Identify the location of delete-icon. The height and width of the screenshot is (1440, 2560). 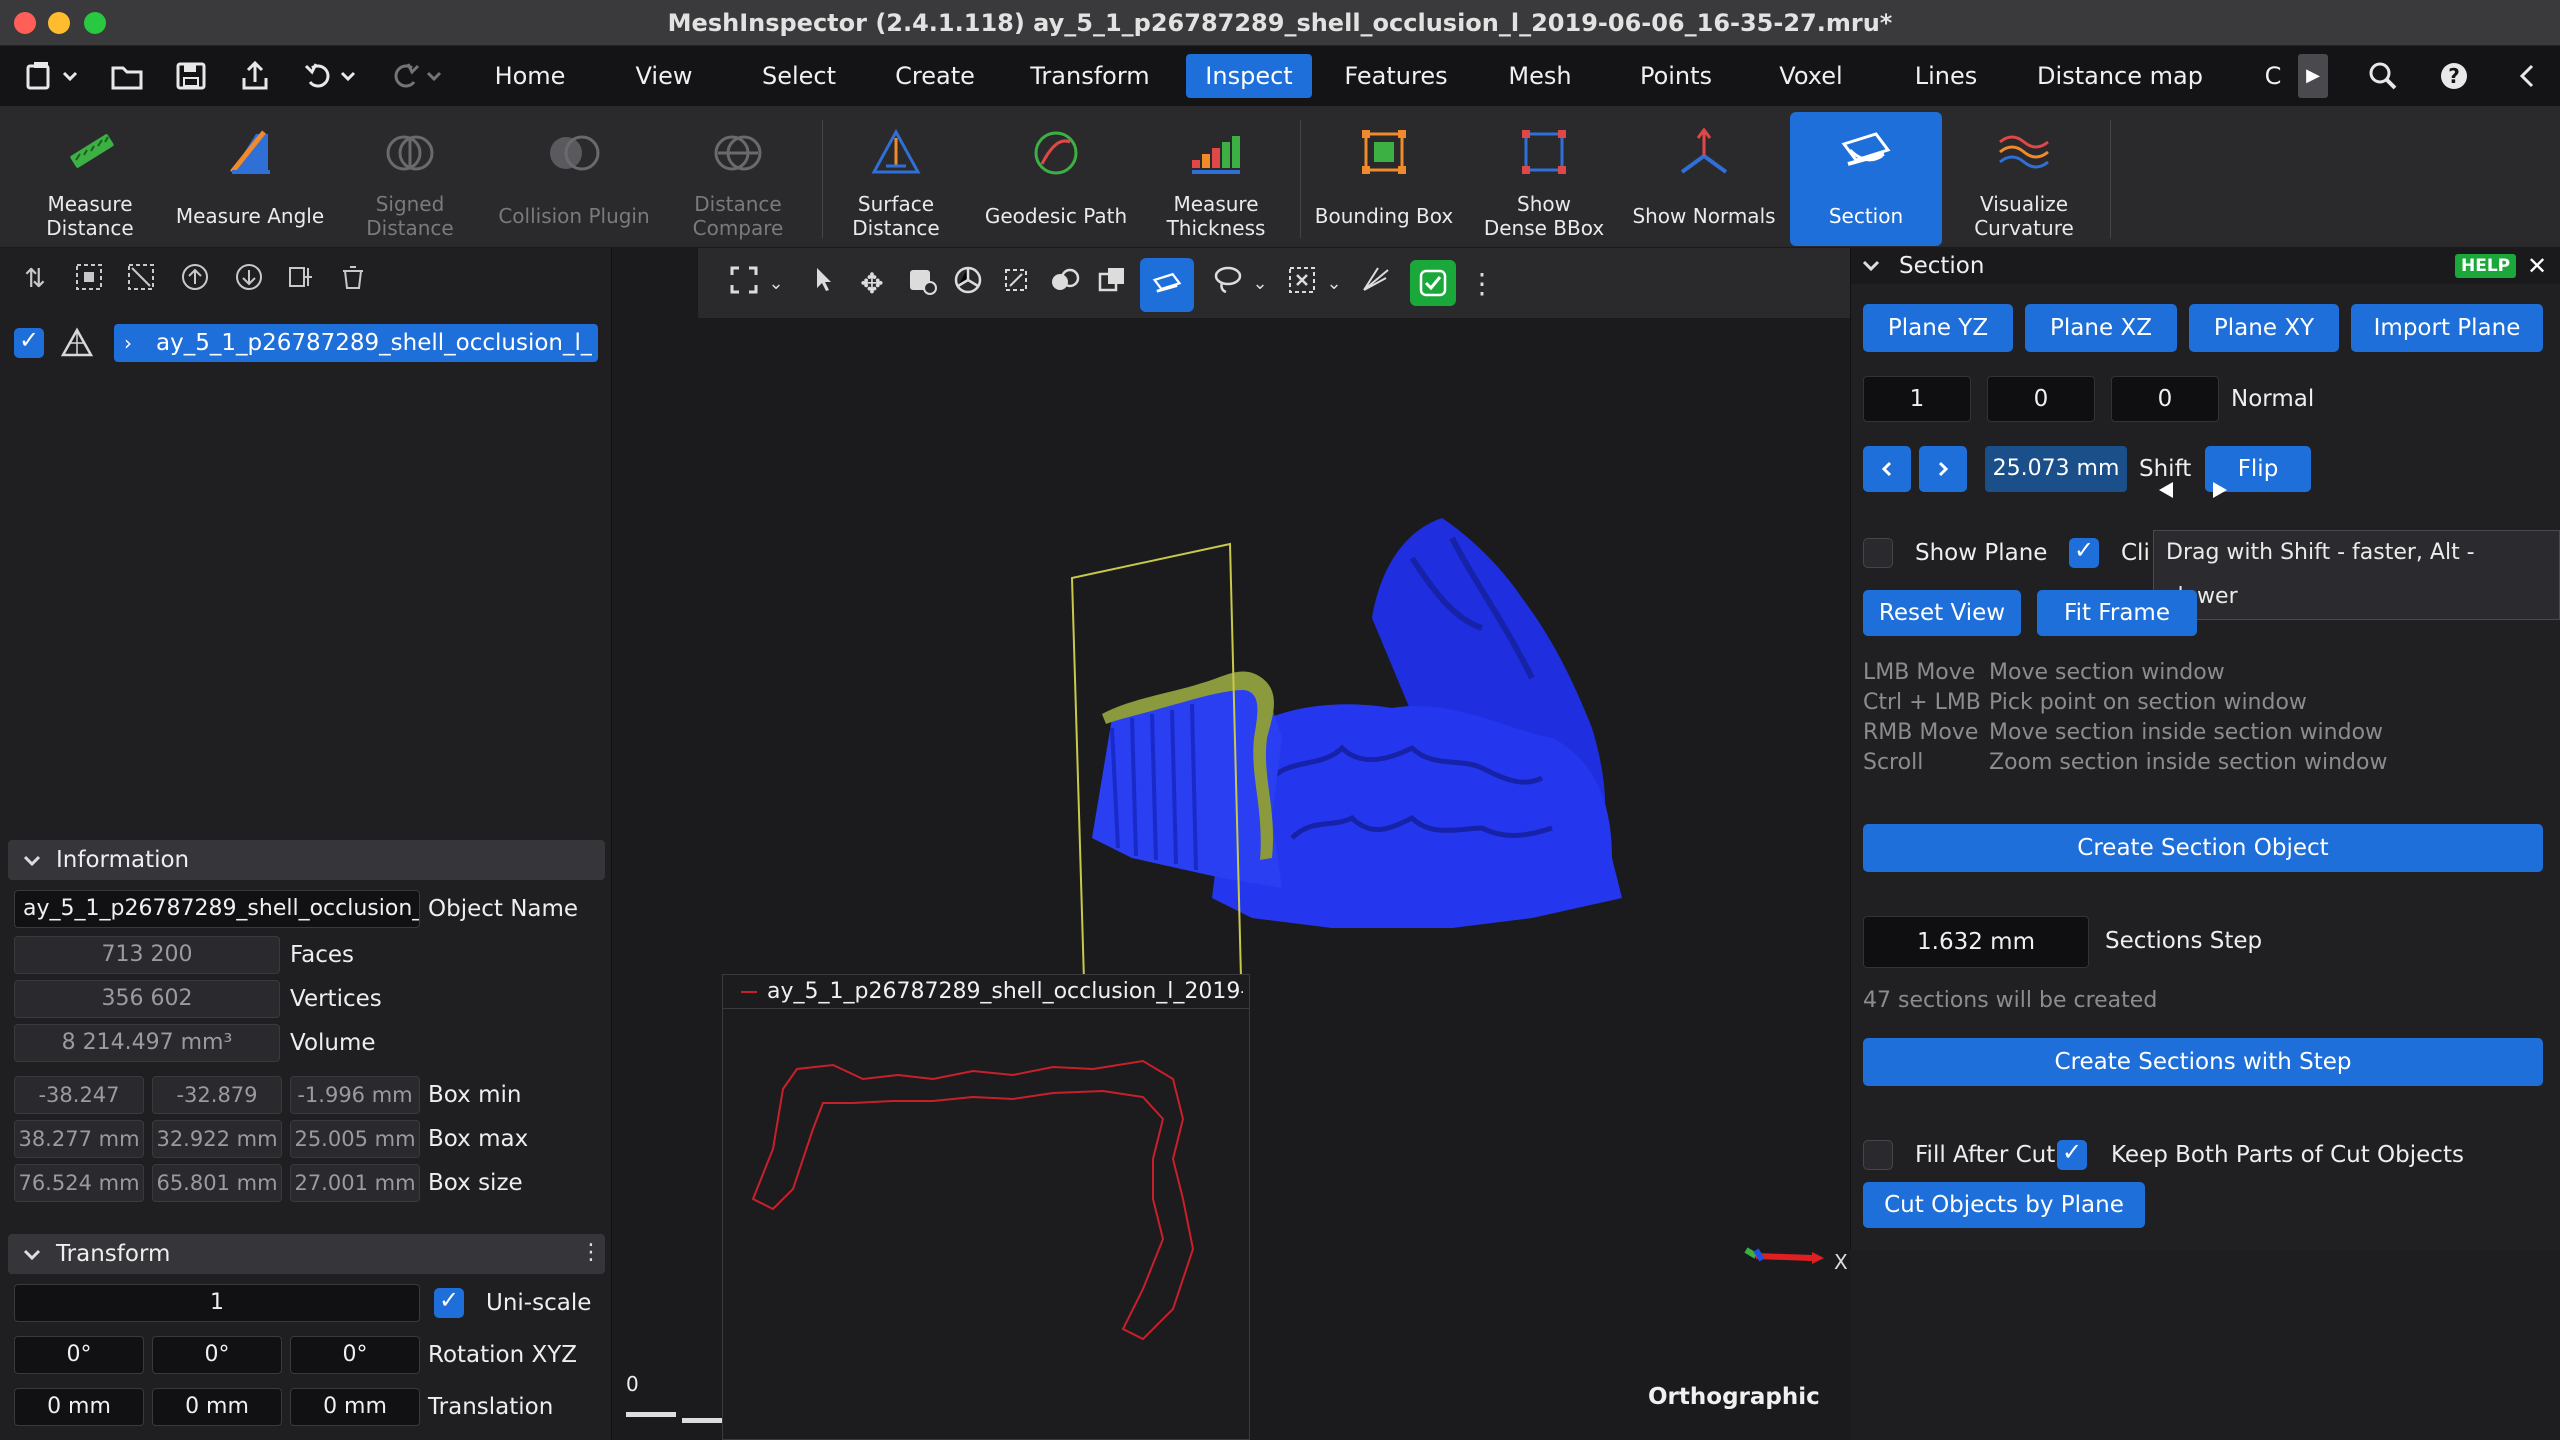
(353, 279).